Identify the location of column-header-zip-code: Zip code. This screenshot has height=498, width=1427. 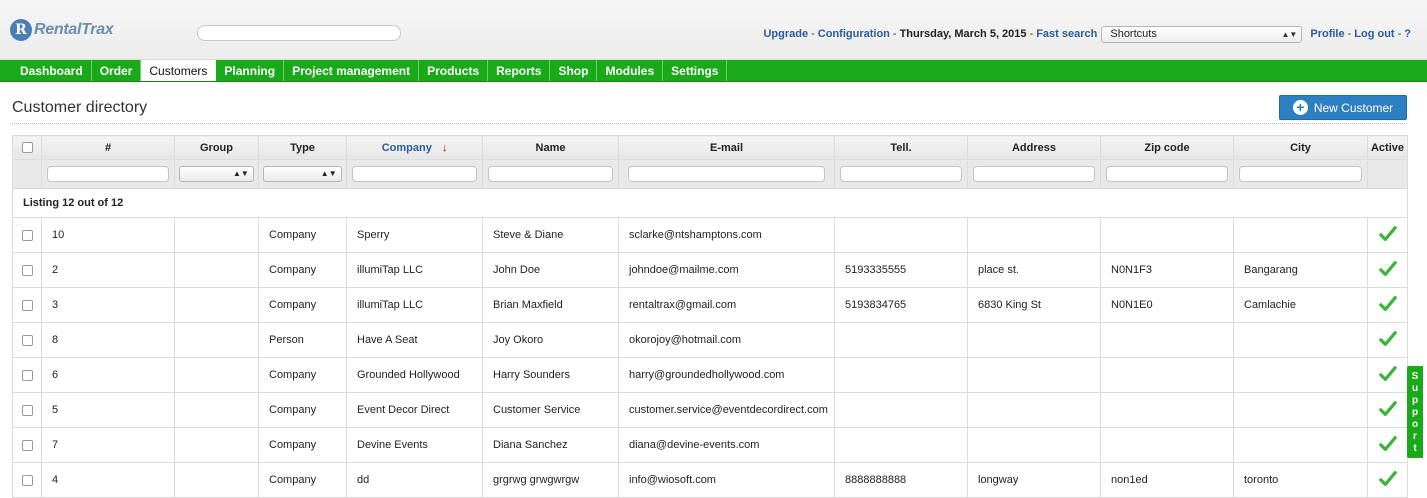
(1167, 147).